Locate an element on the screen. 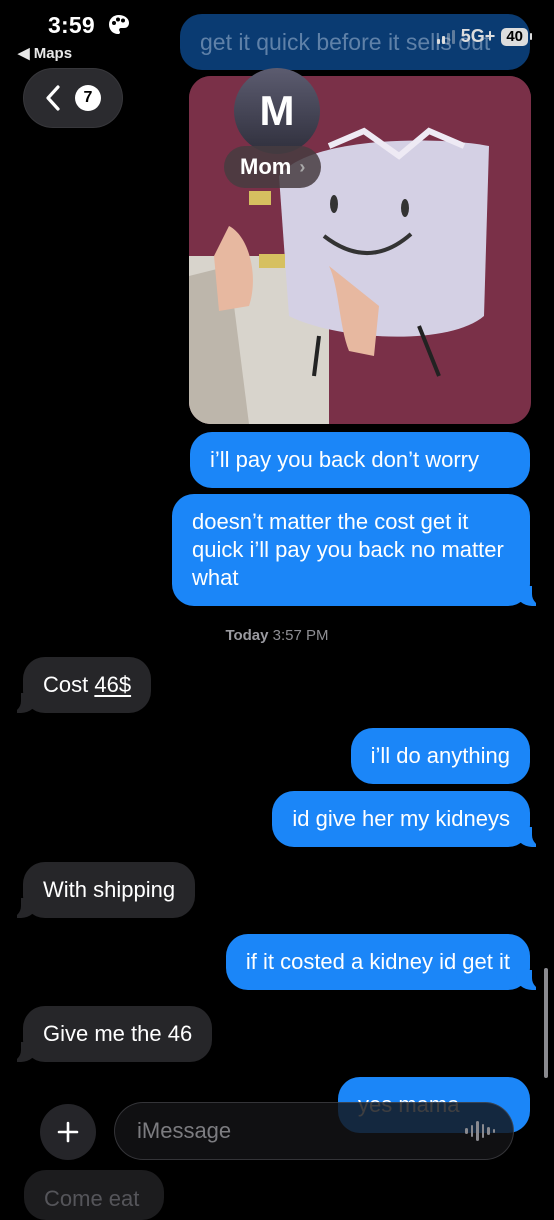 This screenshot has width=554, height=1220. sent-message: i’ll pay you back don’t worry is located at coordinates (360, 460).